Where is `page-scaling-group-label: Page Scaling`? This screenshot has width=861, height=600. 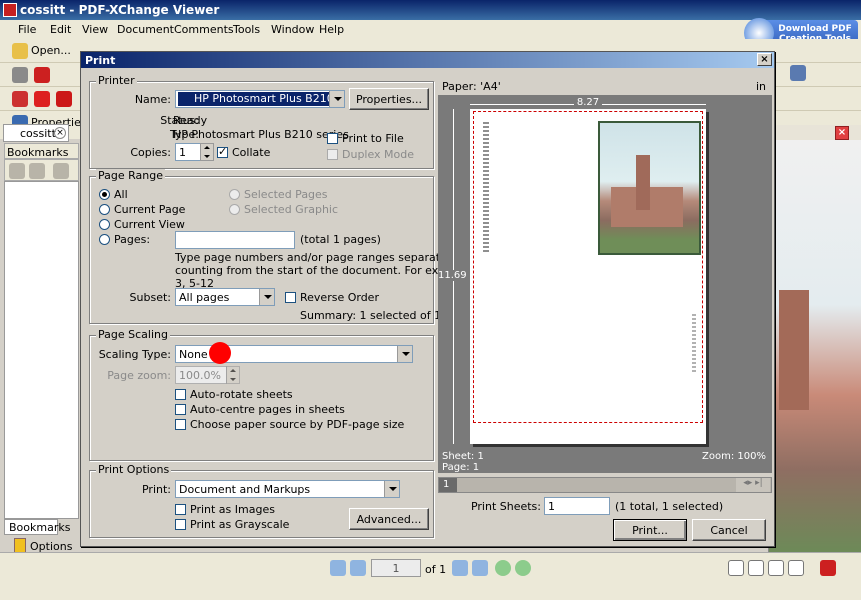 page-scaling-group-label: Page Scaling is located at coordinates (133, 334).